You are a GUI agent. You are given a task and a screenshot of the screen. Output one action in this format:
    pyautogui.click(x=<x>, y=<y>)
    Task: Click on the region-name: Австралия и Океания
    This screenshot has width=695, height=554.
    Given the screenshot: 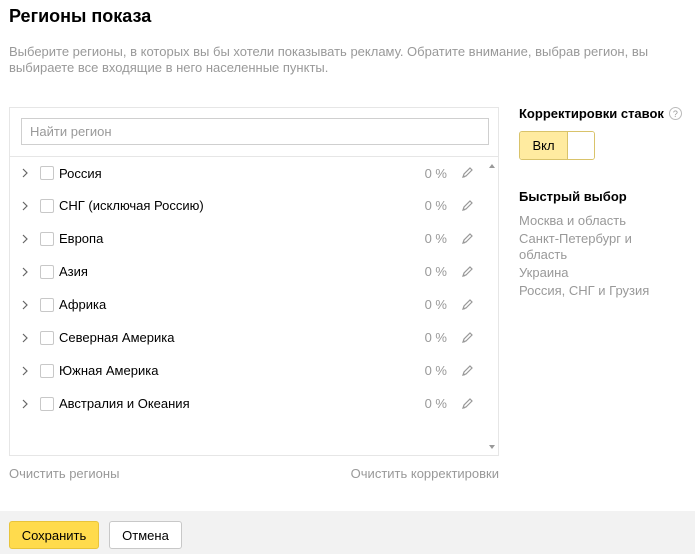 What is the action you would take?
    pyautogui.click(x=124, y=403)
    